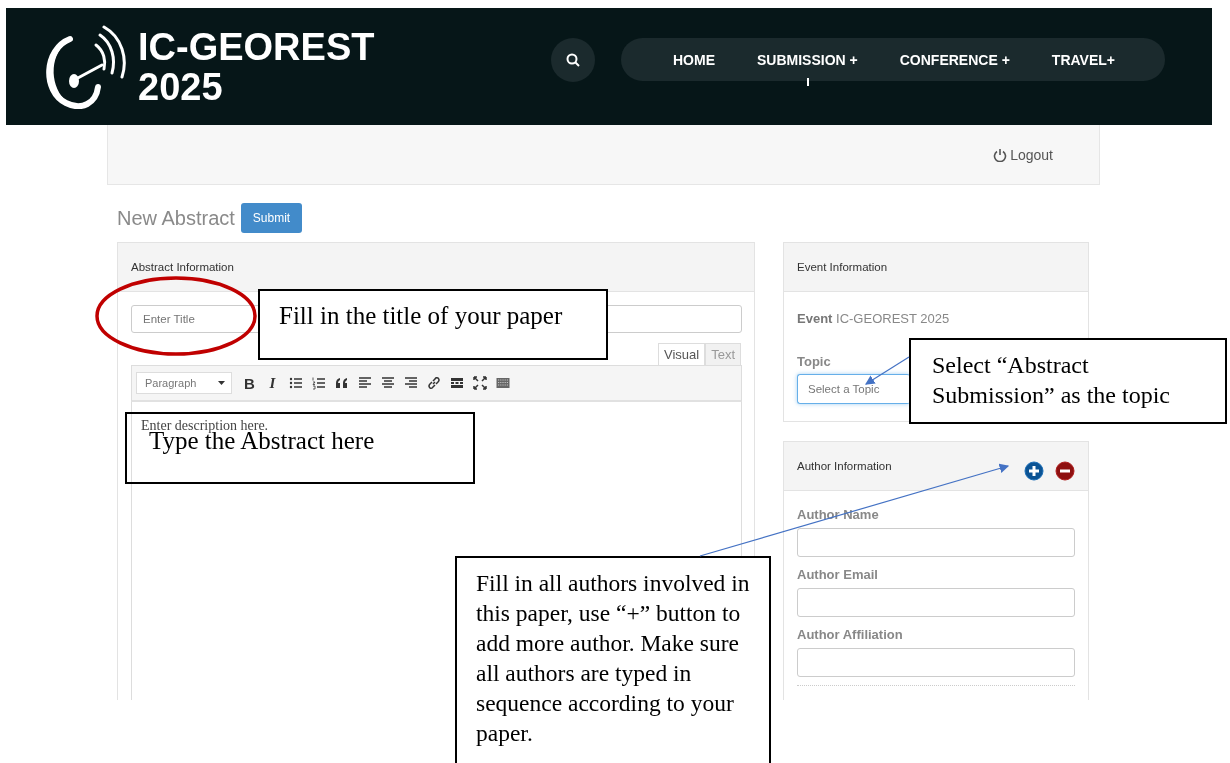  I want to click on nav-link: HOME, so click(694, 59).